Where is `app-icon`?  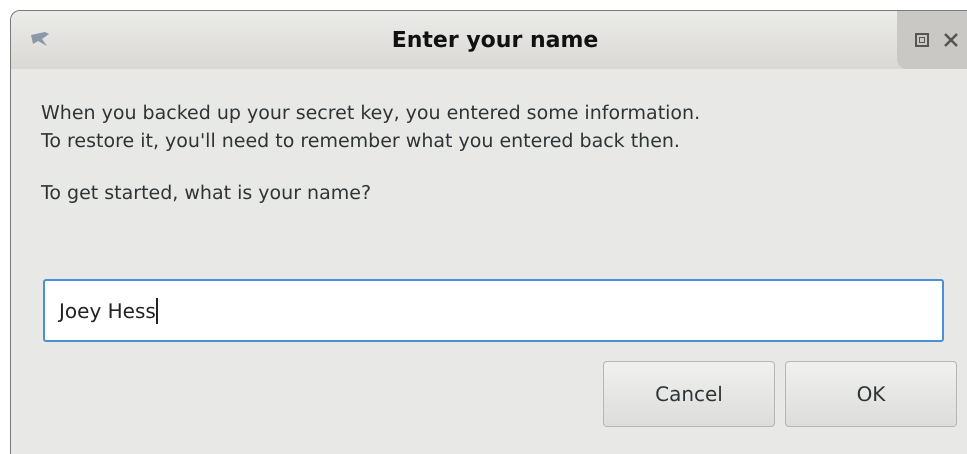 app-icon is located at coordinates (40, 39).